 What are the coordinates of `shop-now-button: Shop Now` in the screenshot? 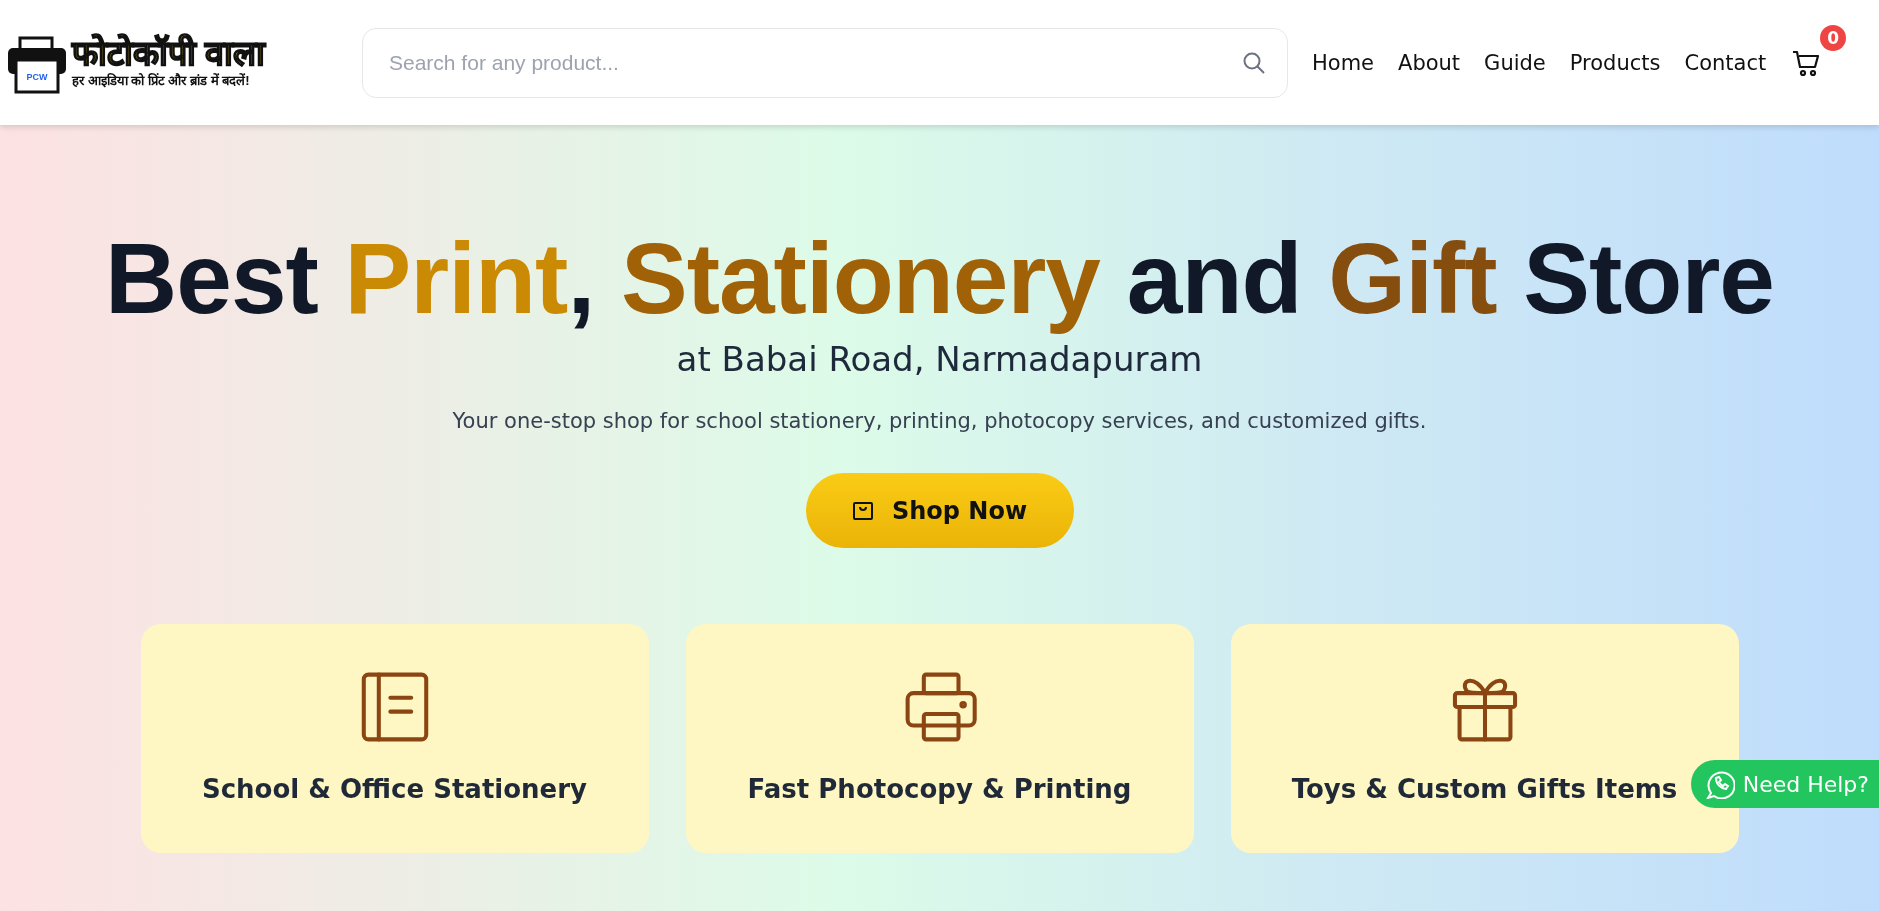 It's located at (939, 510).